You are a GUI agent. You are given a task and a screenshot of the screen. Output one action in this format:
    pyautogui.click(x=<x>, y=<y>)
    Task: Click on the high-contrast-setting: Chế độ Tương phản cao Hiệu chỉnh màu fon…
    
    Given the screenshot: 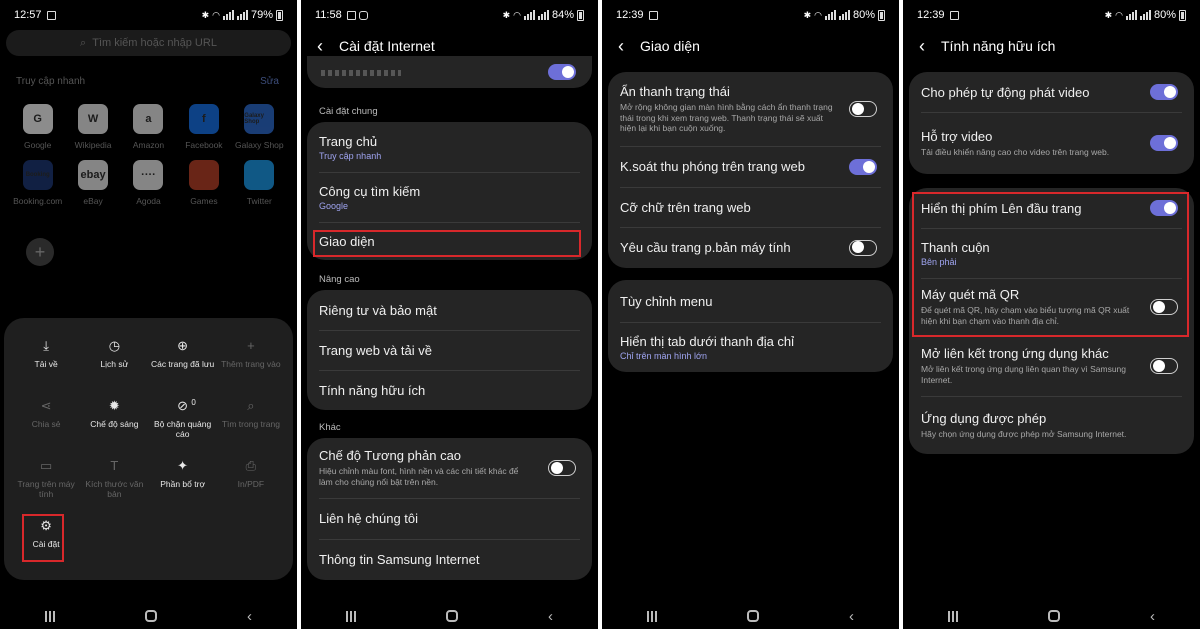 What is the action you would take?
    pyautogui.click(x=449, y=468)
    